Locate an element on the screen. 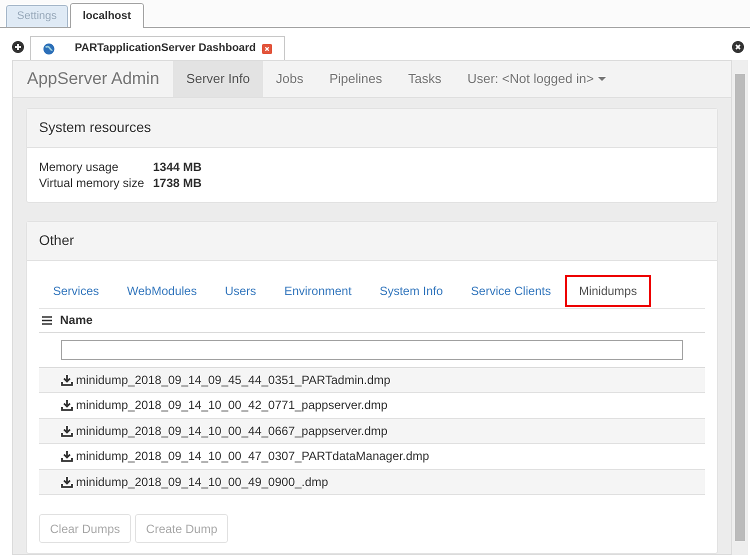 The width and height of the screenshot is (750, 559). nav-item: Pipelines is located at coordinates (356, 78).